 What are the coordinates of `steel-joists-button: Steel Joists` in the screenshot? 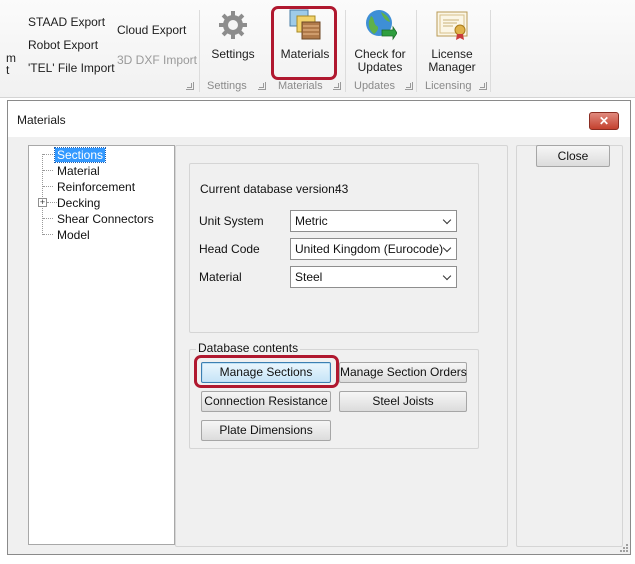 It's located at (403, 401).